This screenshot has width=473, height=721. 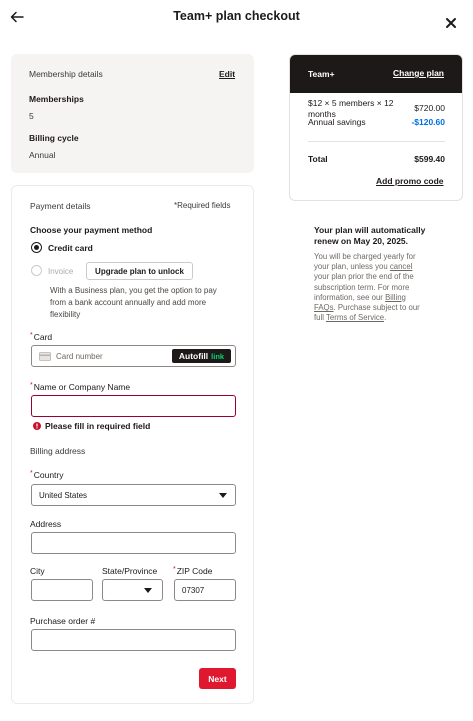 What do you see at coordinates (91, 230) in the screenshot?
I see `payment-method-label: Choose your payment method` at bounding box center [91, 230].